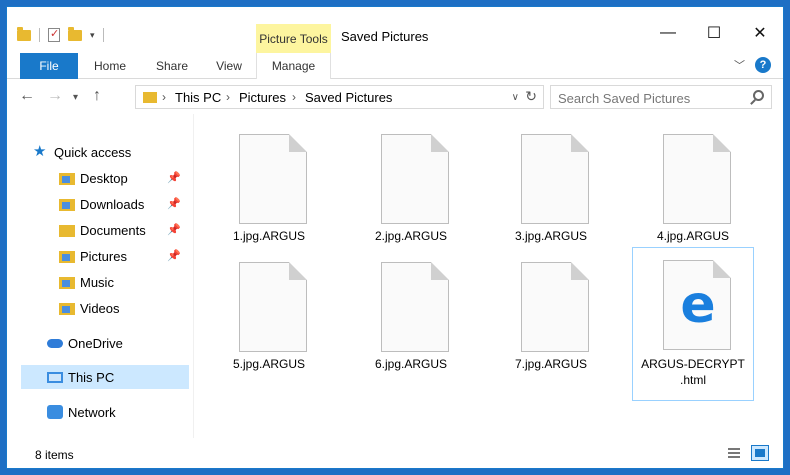  I want to click on computer-icon, so click(55, 377).